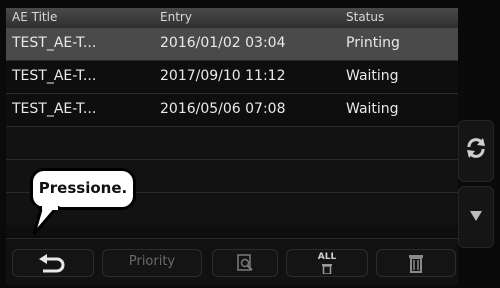 This screenshot has width=500, height=288. Describe the element at coordinates (373, 43) in the screenshot. I see `row-status: Printing` at that location.